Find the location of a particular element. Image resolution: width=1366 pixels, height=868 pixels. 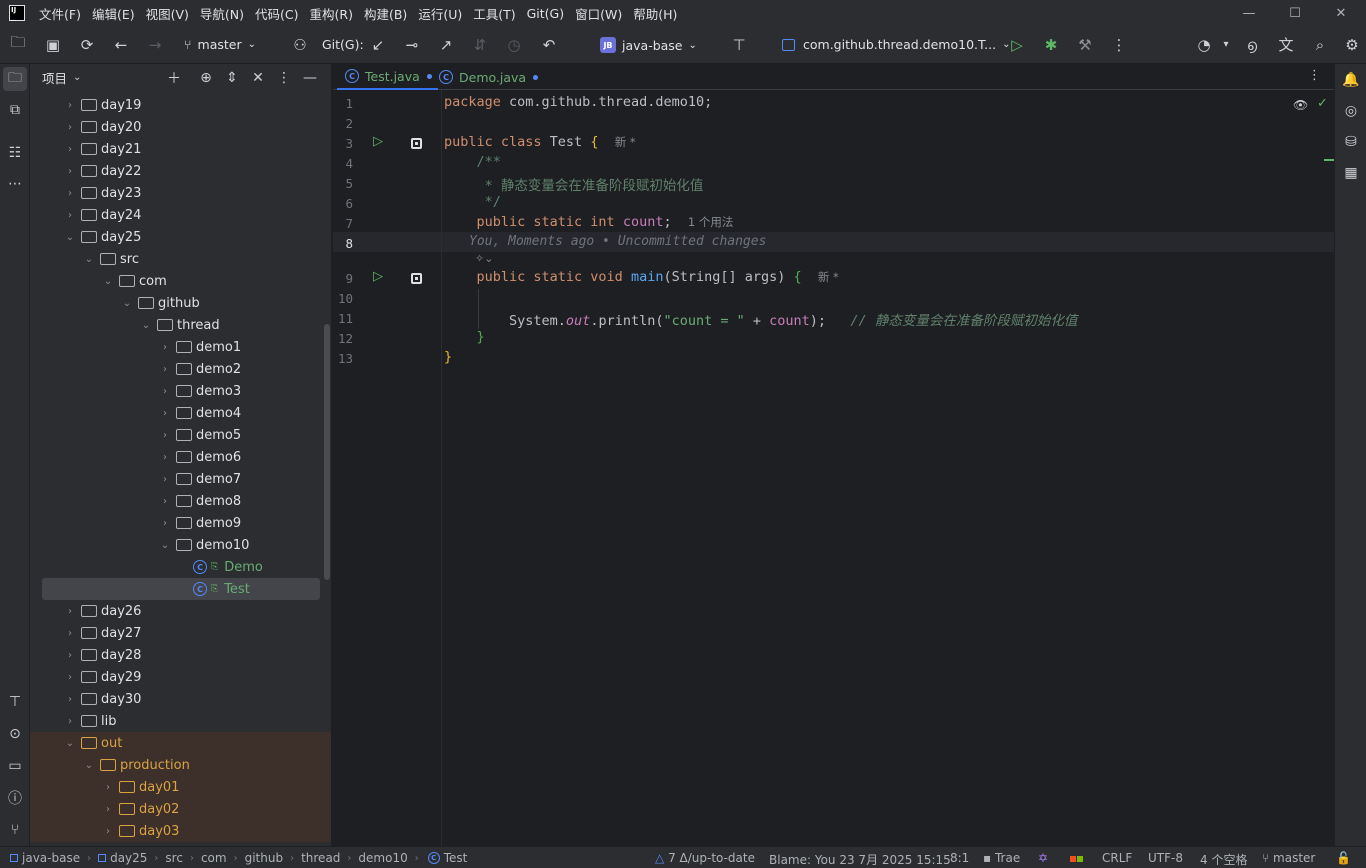

line-number: 1 is located at coordinates (343, 103).